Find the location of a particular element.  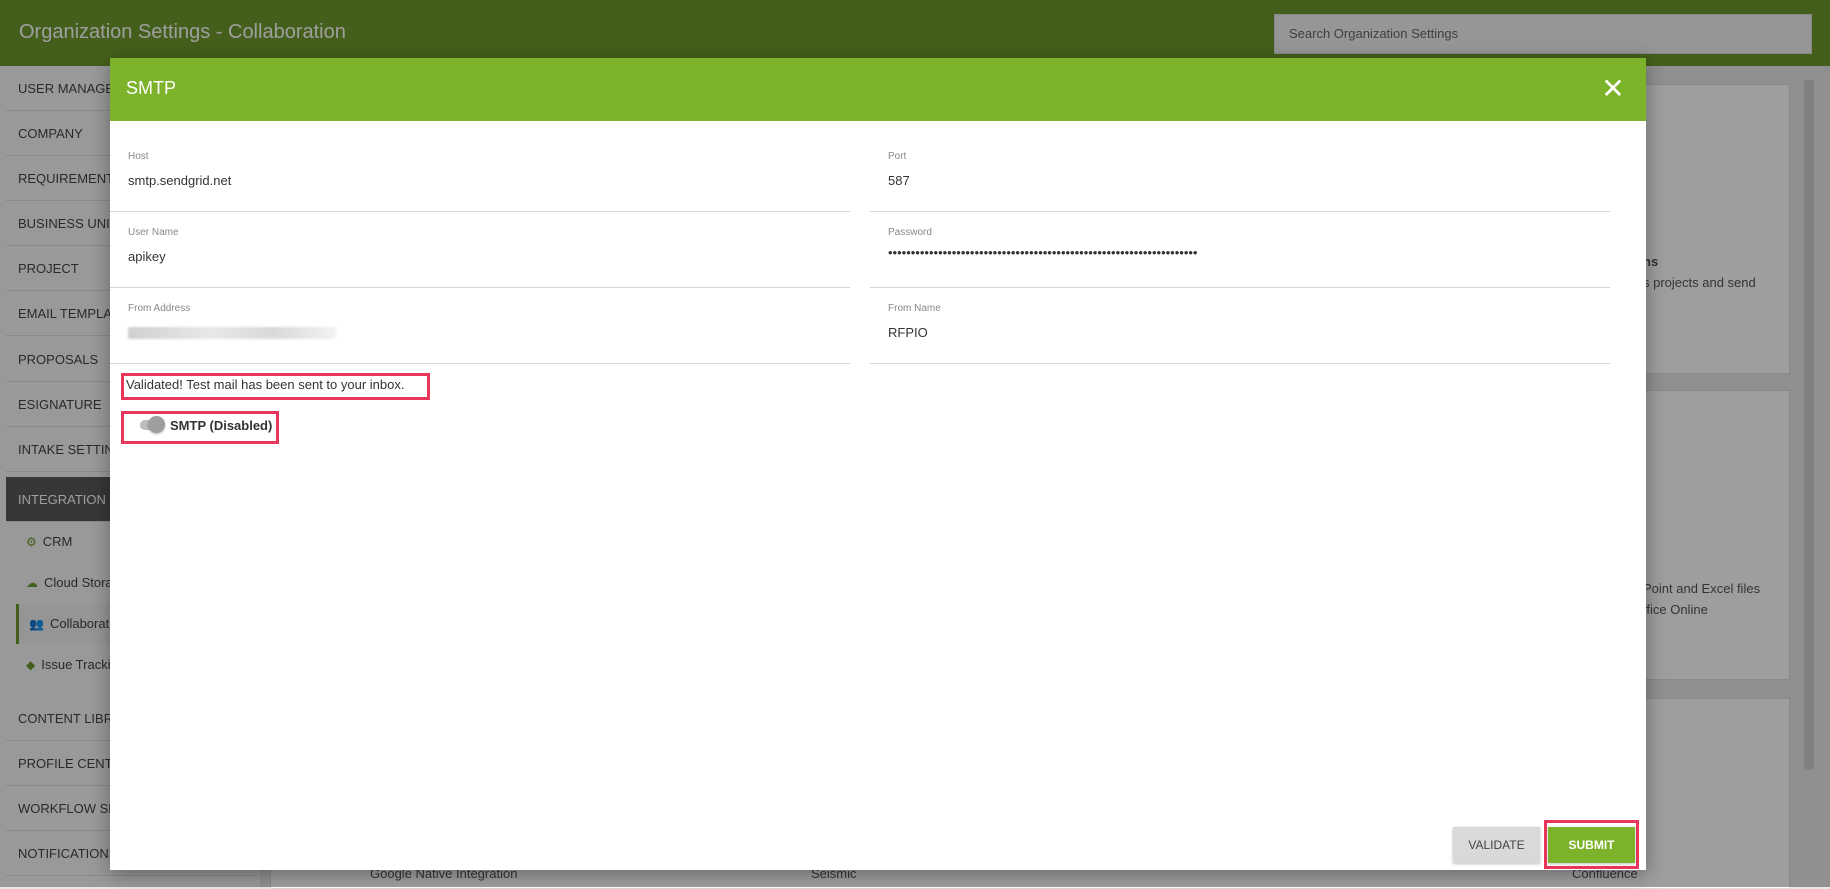

validate-button: VALIDATE is located at coordinates (1496, 845).